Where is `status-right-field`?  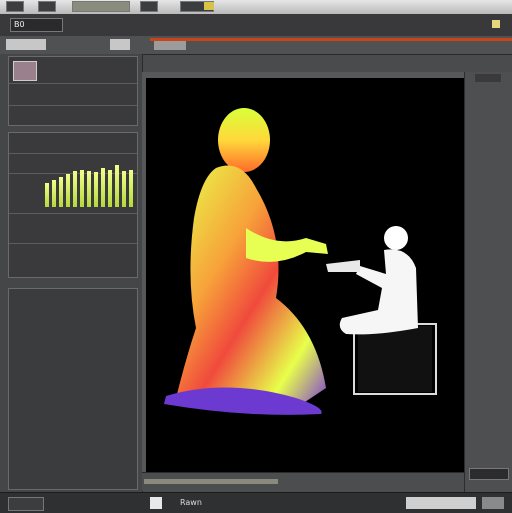 status-right-field is located at coordinates (441, 503).